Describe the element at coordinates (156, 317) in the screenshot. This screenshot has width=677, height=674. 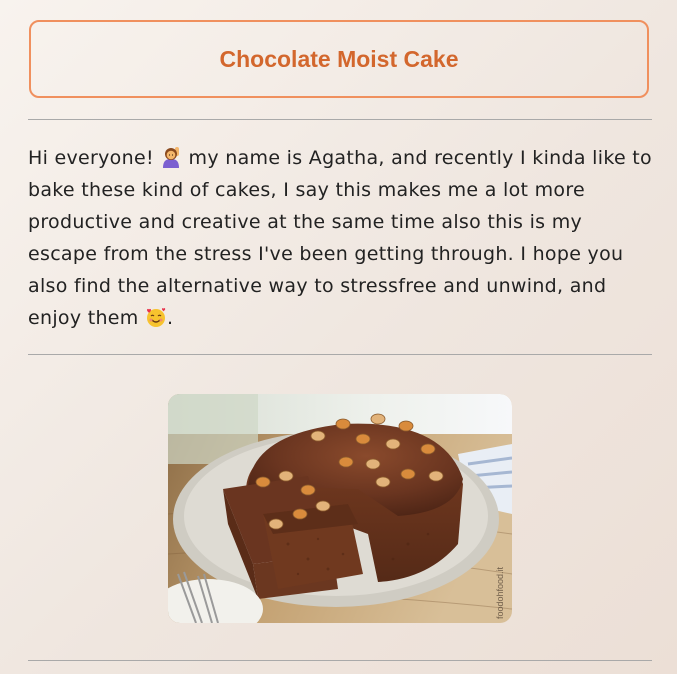
I see `smiling-face-with-hearts-icon` at that location.